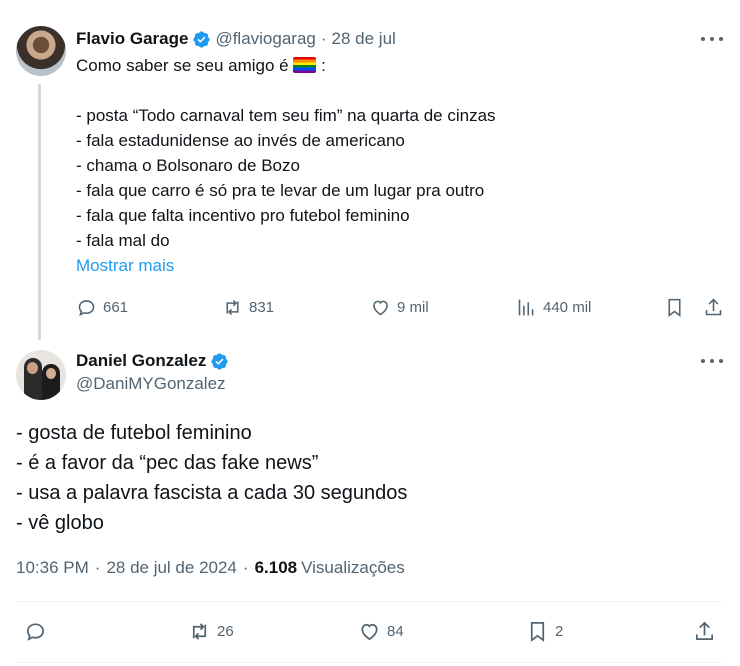  I want to click on rainbow-flag-emoji, so click(305, 65).